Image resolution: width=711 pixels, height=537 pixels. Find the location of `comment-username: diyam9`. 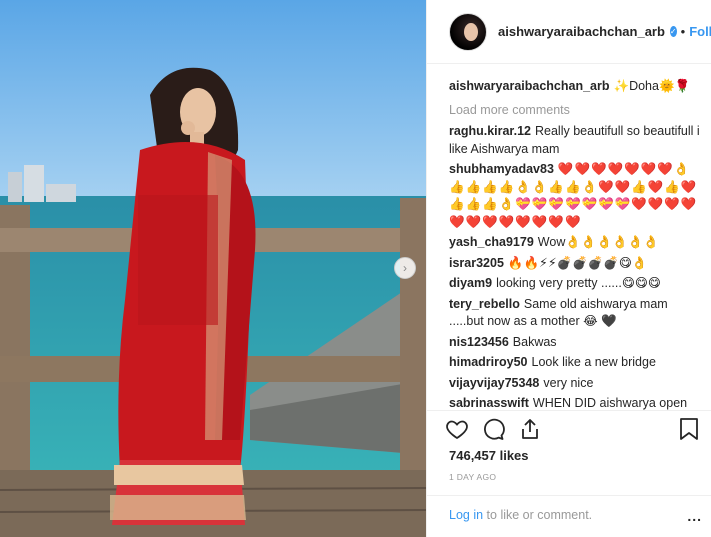

comment-username: diyam9 is located at coordinates (470, 283).